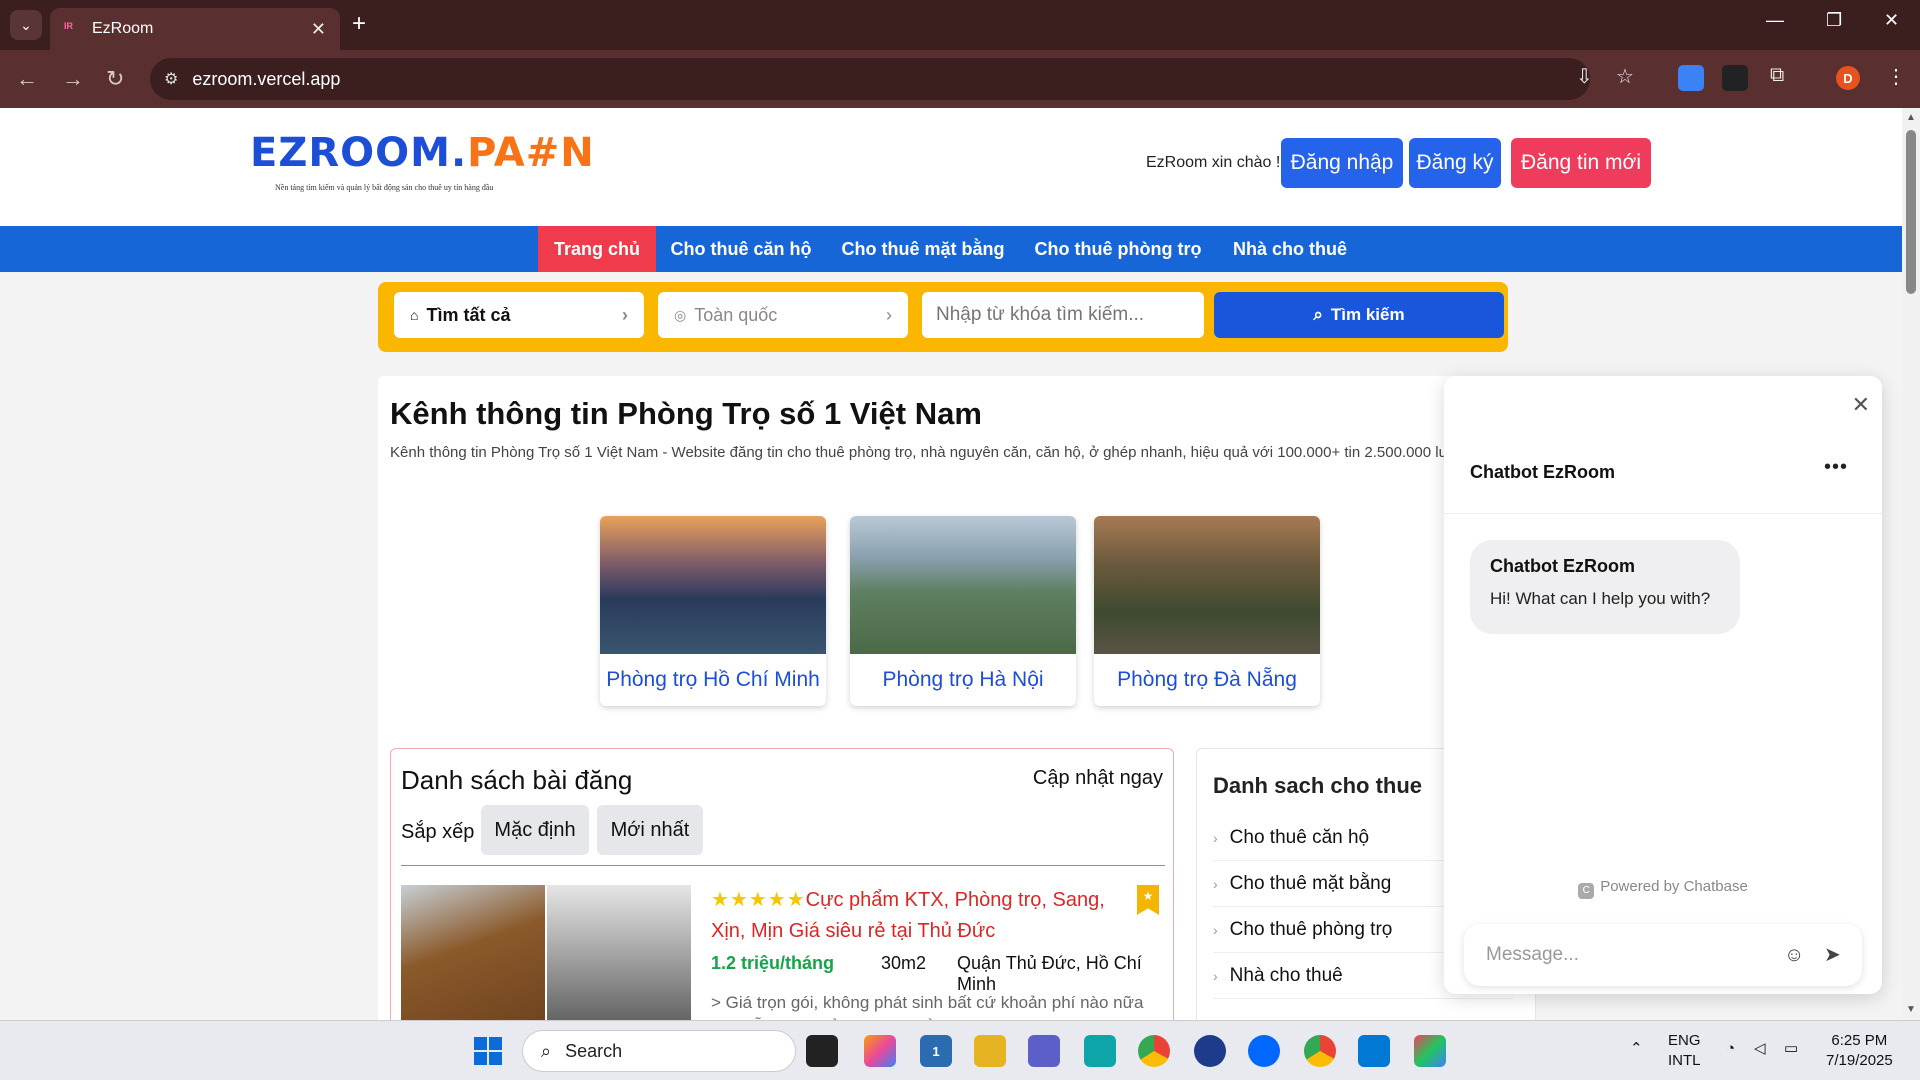 This screenshot has height=1080, width=1920. I want to click on teams-icon, so click(1044, 1051).